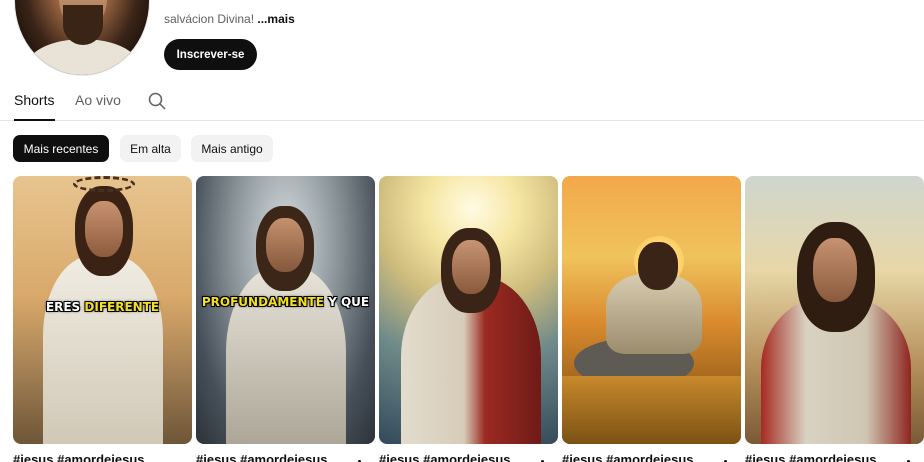 The image size is (924, 462). I want to click on chip-trending: Em alta, so click(150, 148).